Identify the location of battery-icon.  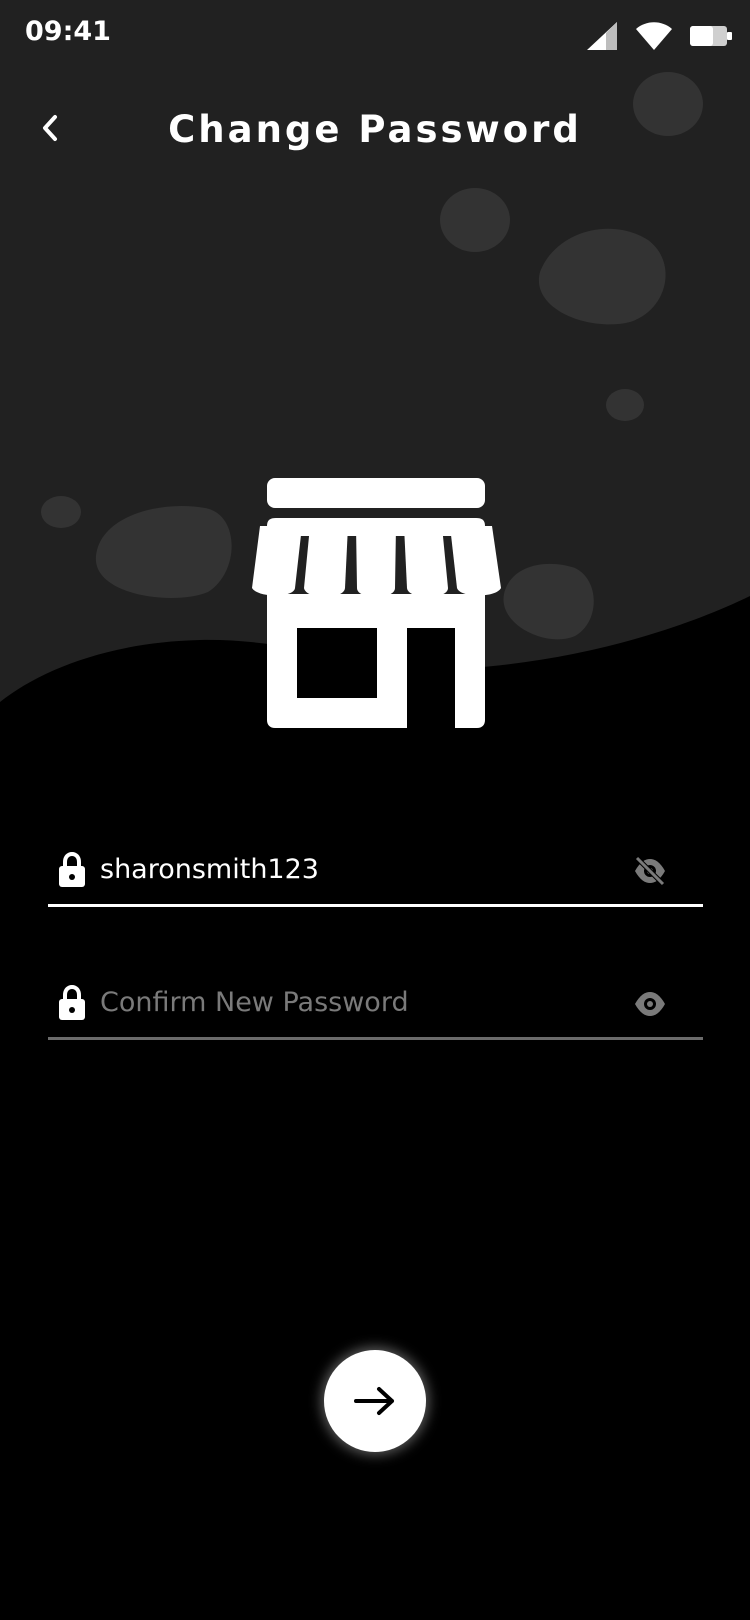
(711, 36).